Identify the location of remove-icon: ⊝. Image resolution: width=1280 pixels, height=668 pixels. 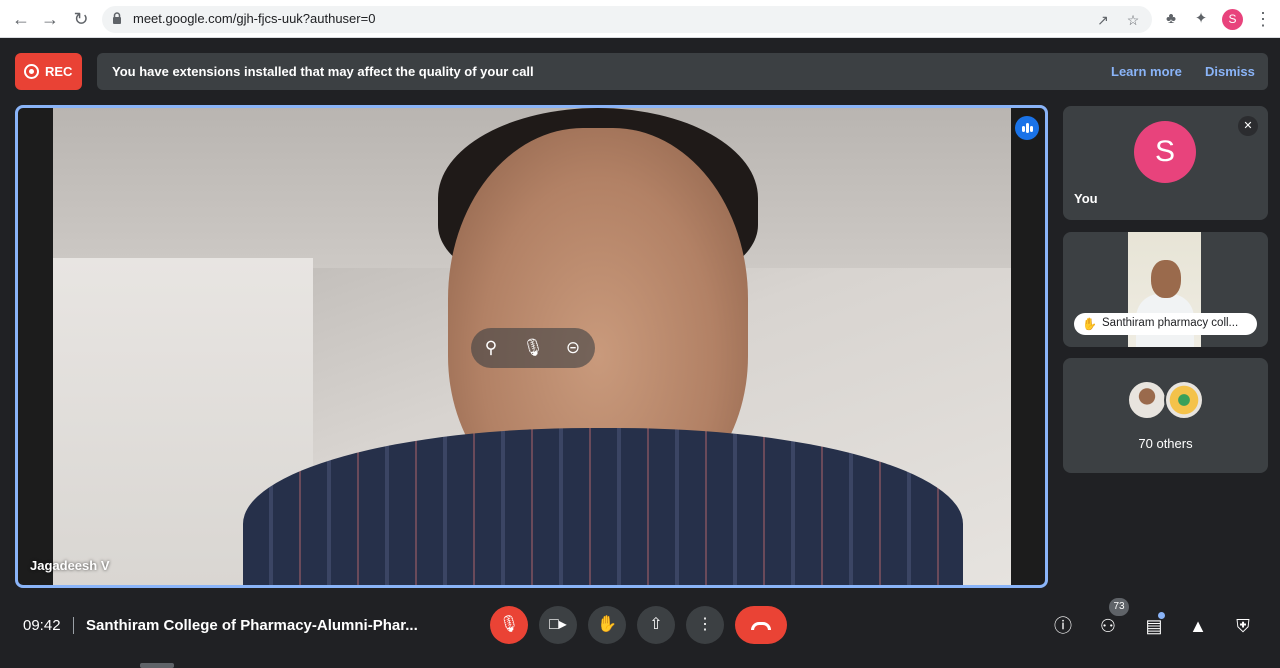
(573, 348).